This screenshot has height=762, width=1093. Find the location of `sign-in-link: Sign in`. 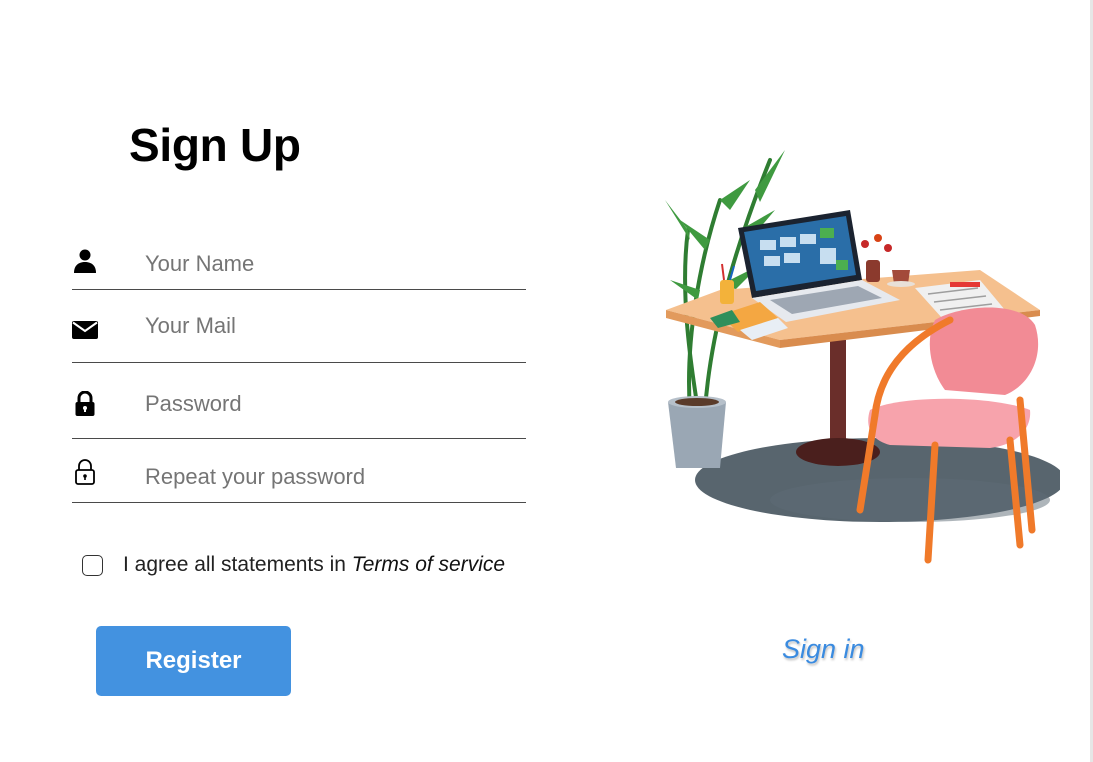

sign-in-link: Sign in is located at coordinates (823, 649).